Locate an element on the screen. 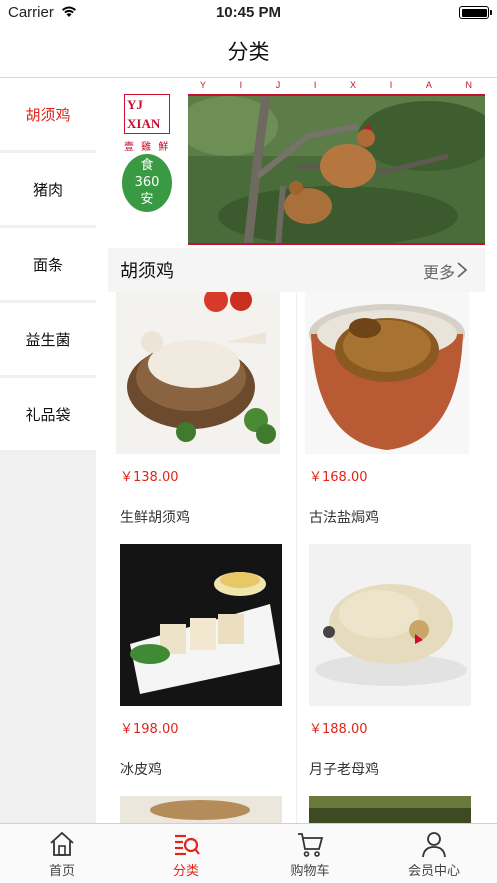  product-name: 古法盐焗鸡 is located at coordinates (344, 518).